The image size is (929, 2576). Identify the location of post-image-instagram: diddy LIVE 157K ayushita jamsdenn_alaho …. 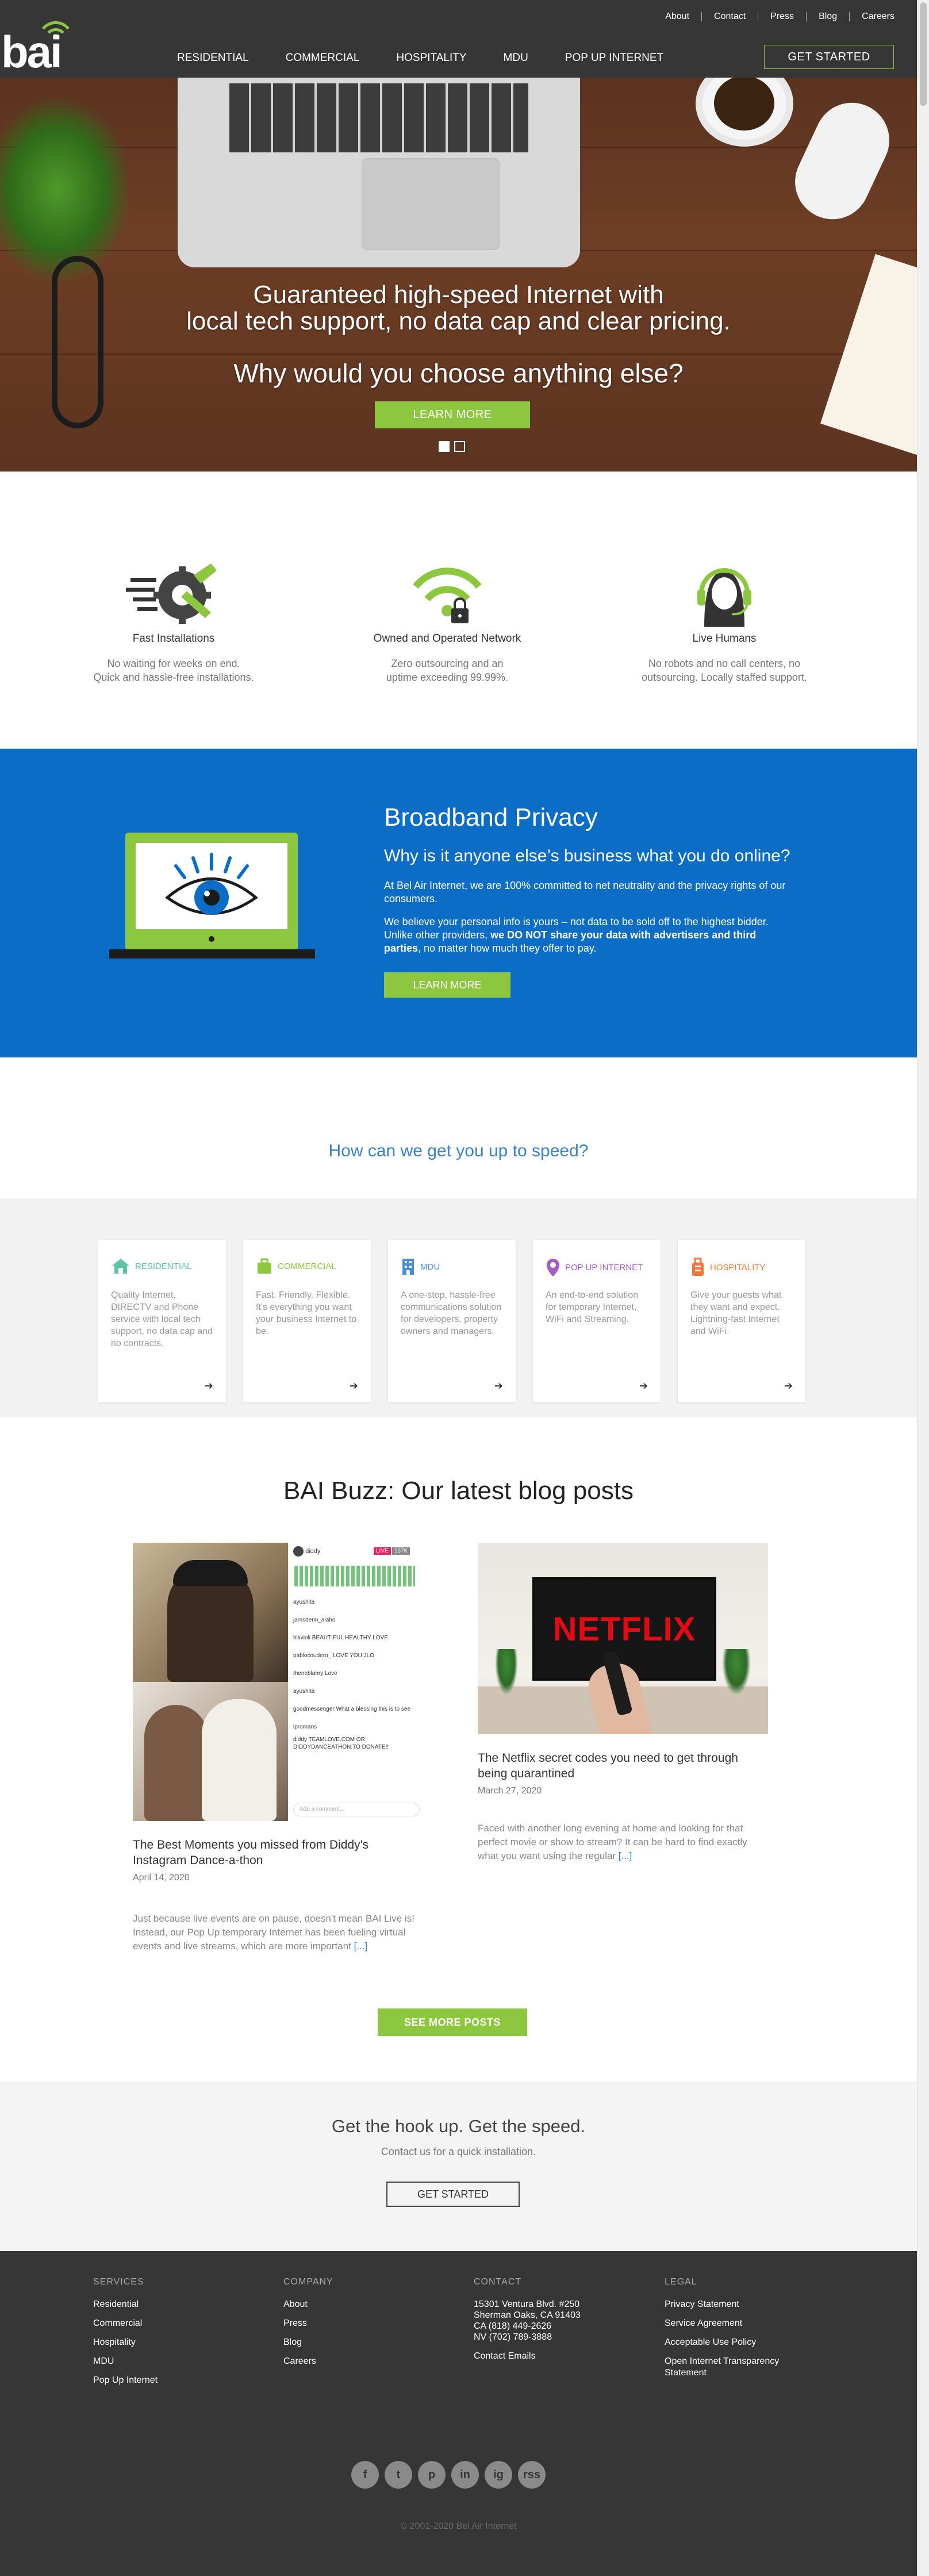
(278, 1682).